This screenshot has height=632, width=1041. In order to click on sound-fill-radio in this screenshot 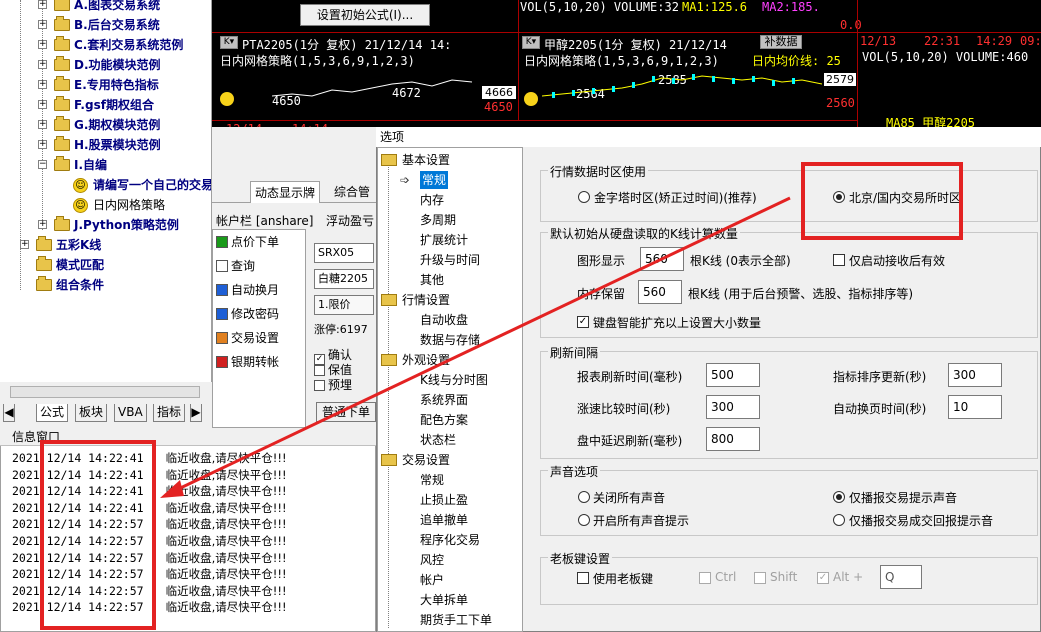, I will do `click(839, 520)`.